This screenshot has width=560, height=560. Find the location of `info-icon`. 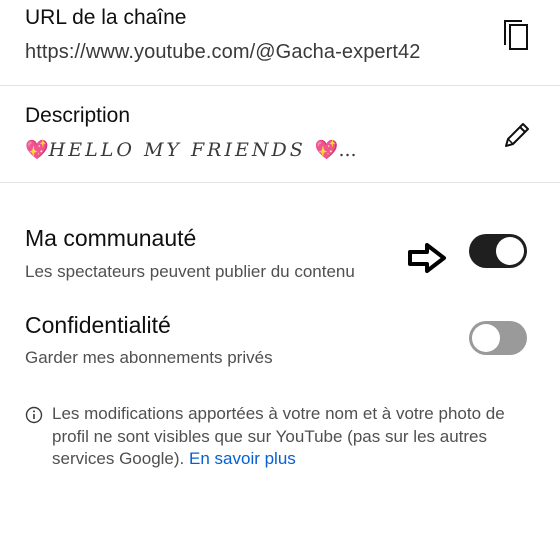

info-icon is located at coordinates (34, 415).